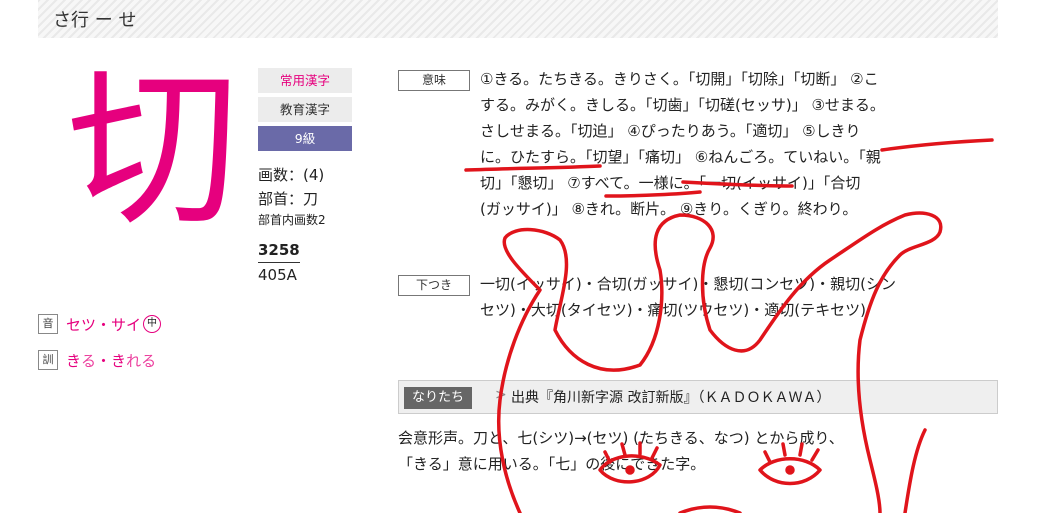  I want to click on radical-strokes: 部首内画数2, so click(292, 220).